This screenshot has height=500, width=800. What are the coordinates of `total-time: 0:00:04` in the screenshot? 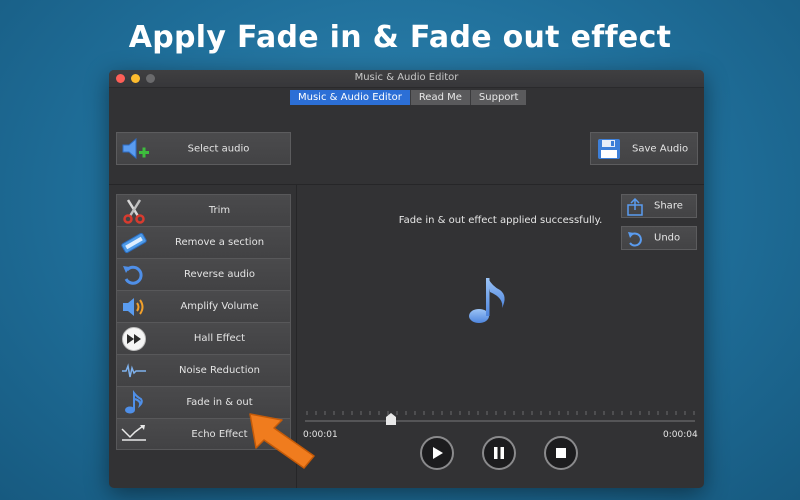 It's located at (680, 435).